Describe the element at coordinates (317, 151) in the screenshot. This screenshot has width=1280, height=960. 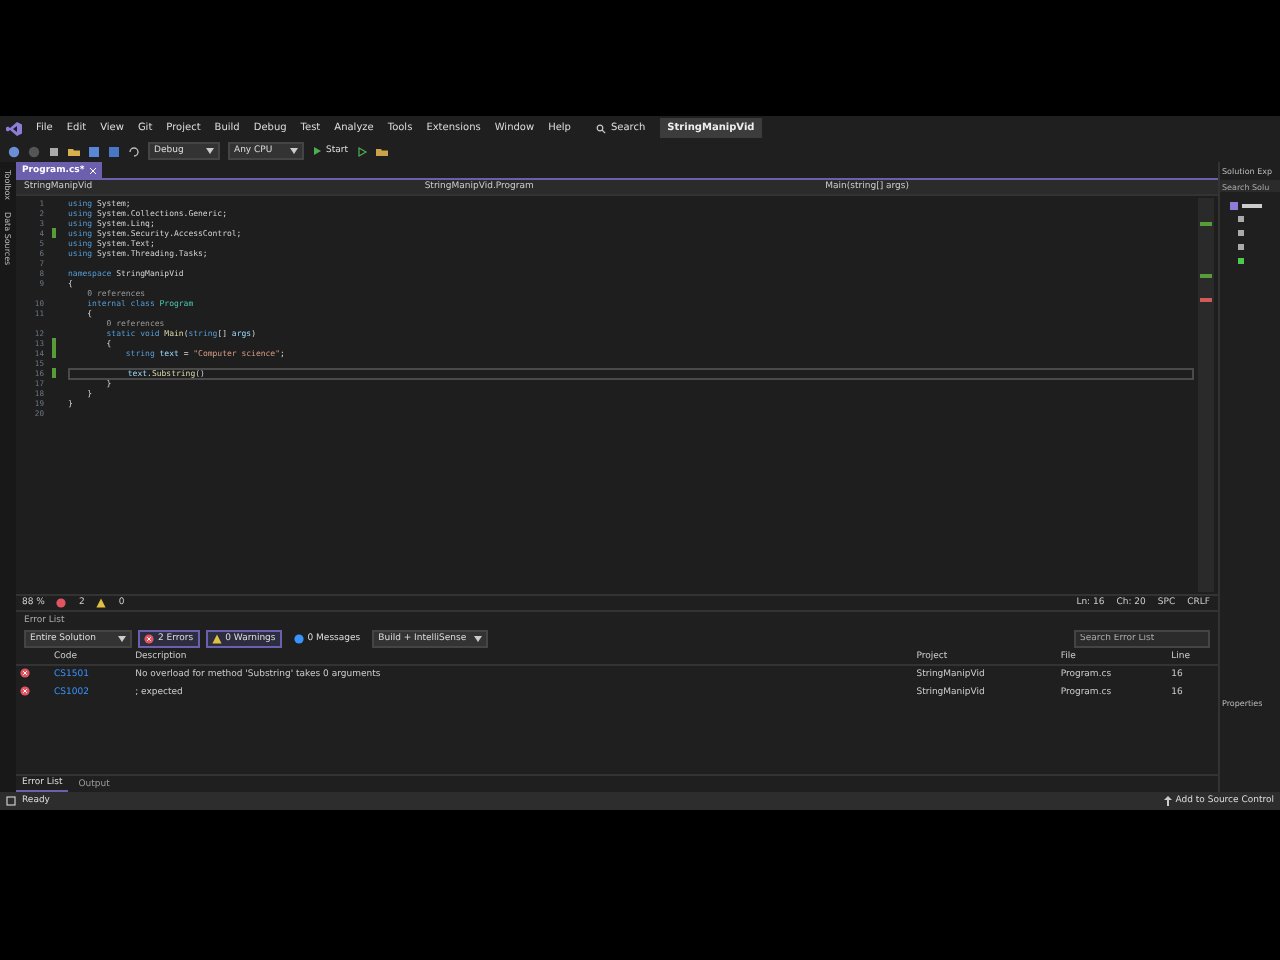
I see `play-icon` at that location.